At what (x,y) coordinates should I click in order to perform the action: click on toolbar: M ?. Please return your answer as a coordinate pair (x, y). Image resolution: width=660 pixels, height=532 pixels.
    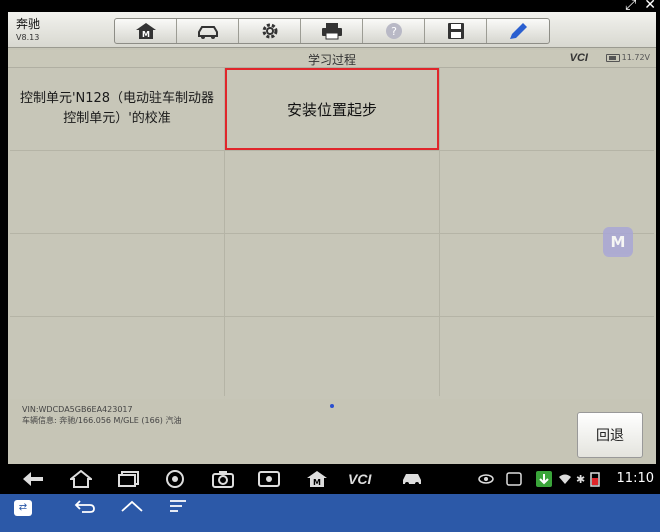
    Looking at the image, I should click on (332, 31).